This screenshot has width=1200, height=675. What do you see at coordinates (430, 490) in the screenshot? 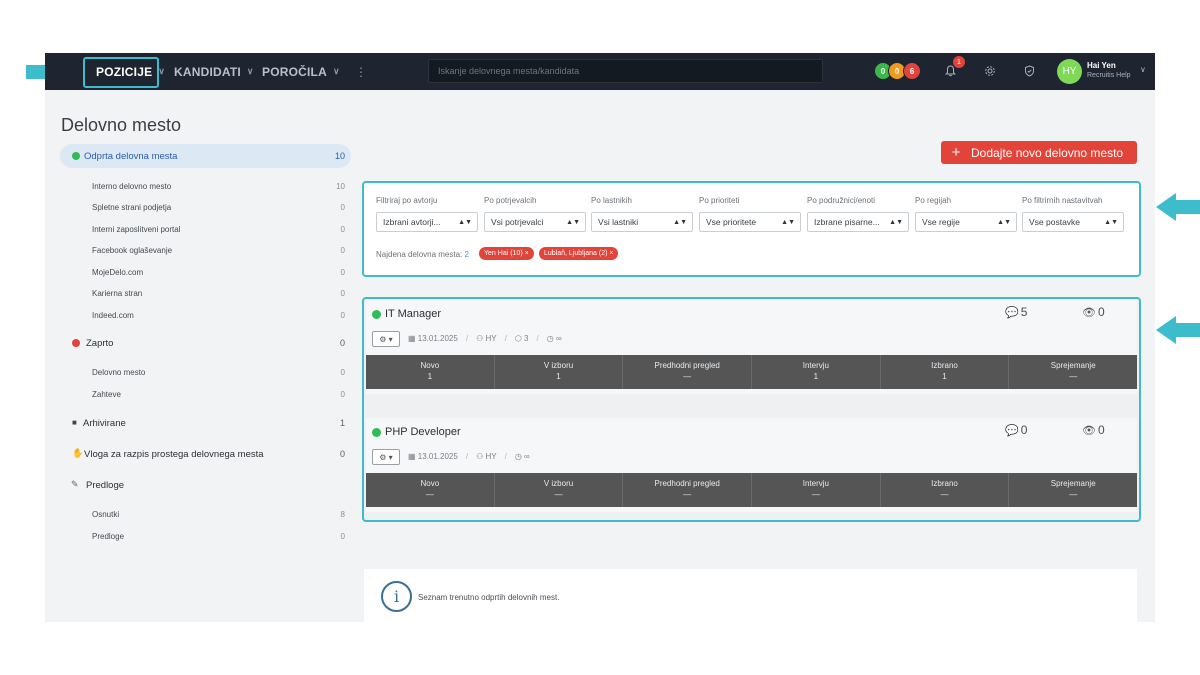
I see `pipeline-stage: Novo —` at bounding box center [430, 490].